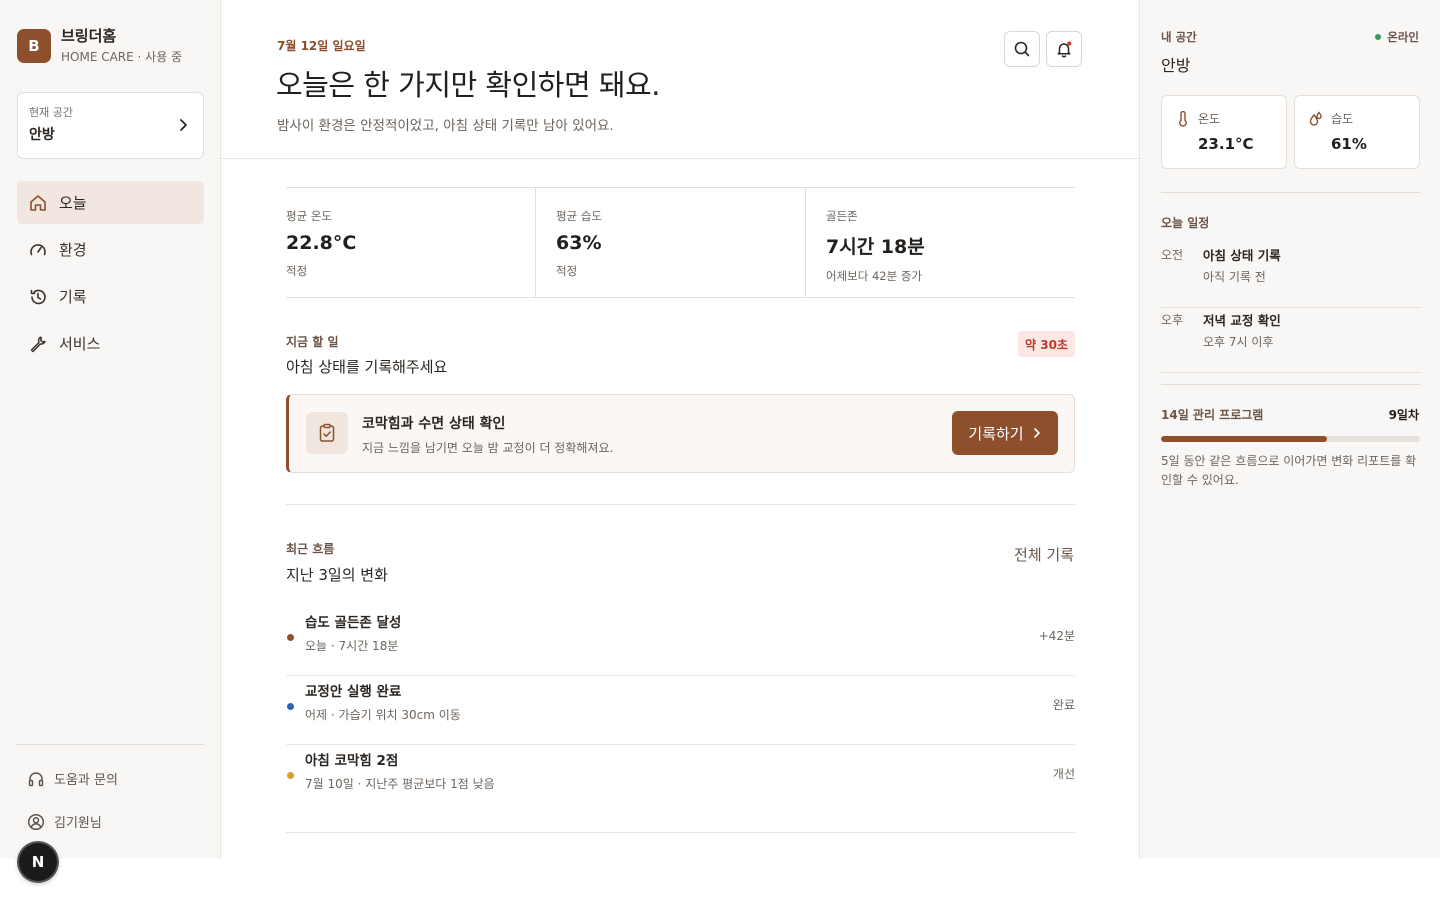 This screenshot has width=1440, height=900. I want to click on program-progress-bar, so click(1290, 439).